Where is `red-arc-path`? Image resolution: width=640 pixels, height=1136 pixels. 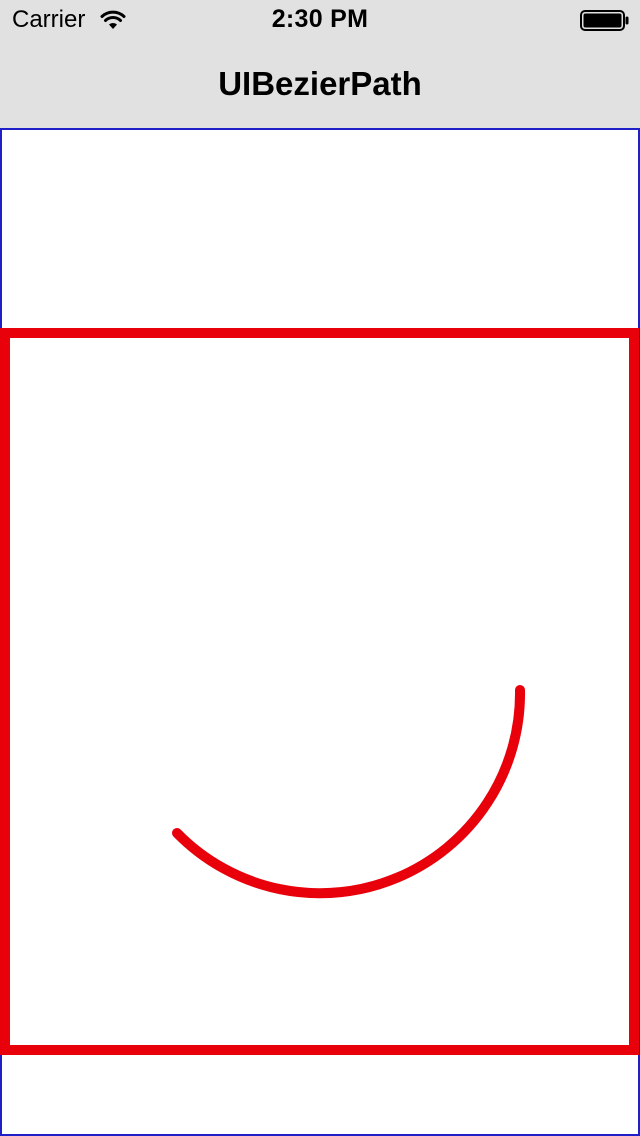
red-arc-path is located at coordinates (349, 792).